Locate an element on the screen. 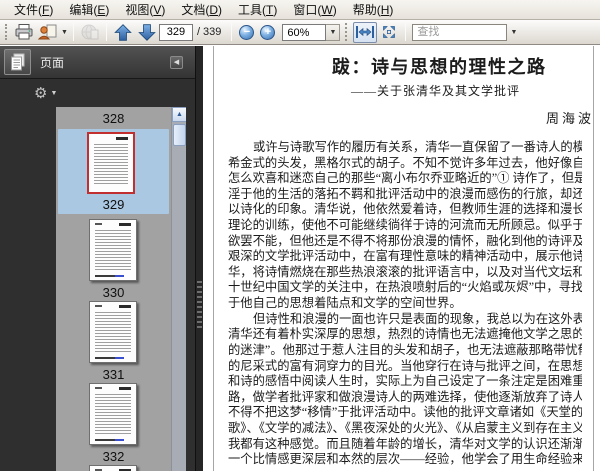  globe-icon is located at coordinates (90, 32).